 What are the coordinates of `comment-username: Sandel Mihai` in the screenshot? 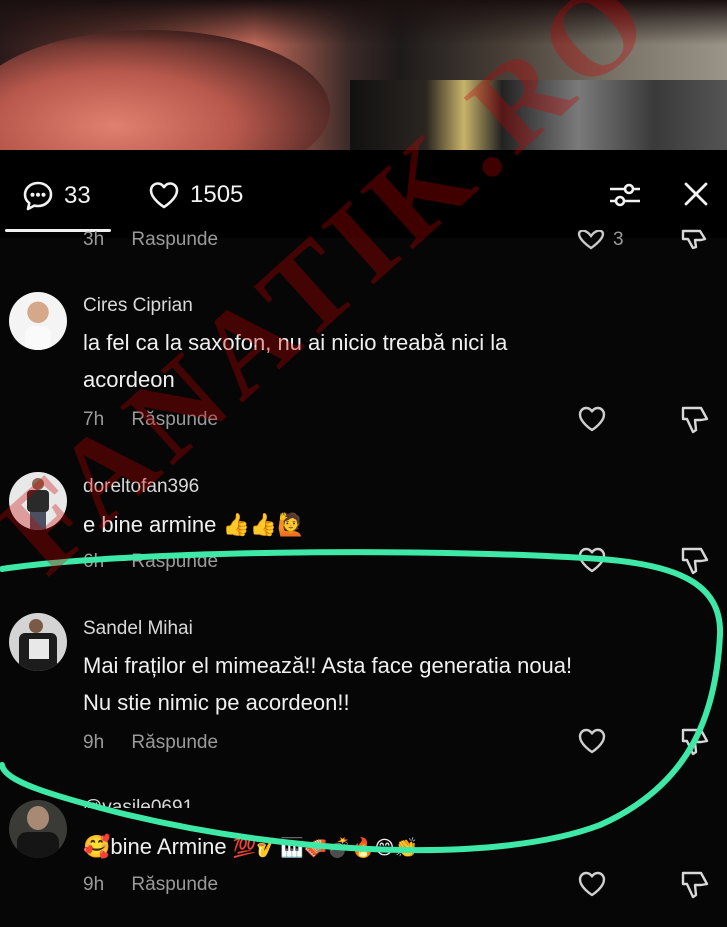 It's located at (138, 629).